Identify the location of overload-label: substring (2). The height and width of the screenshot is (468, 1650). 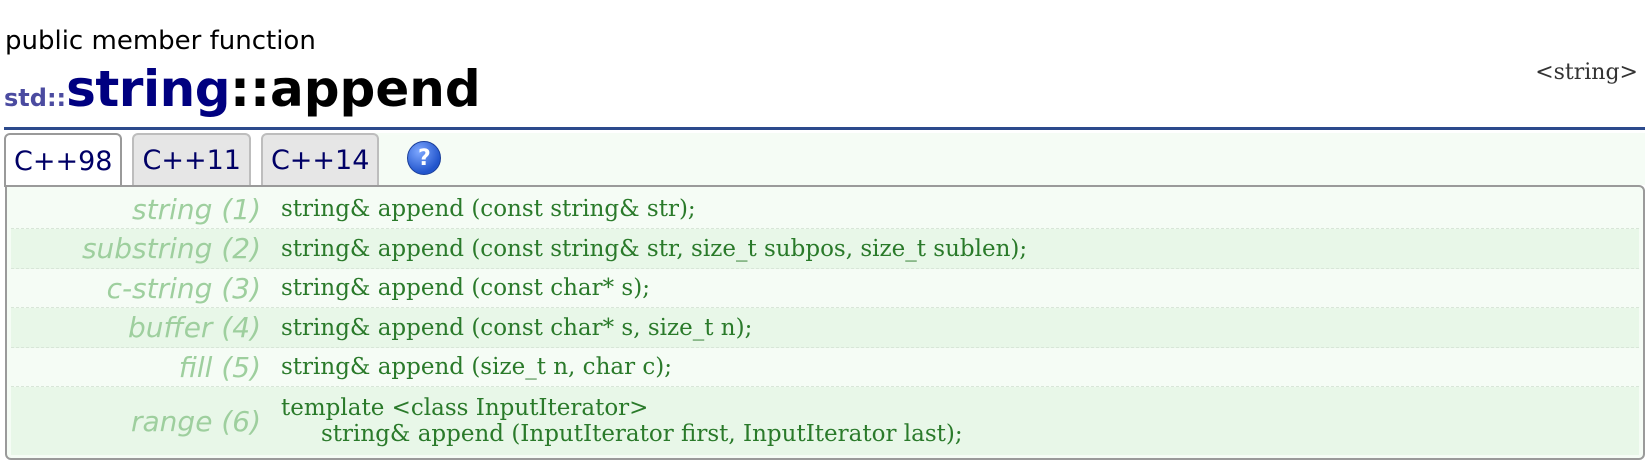
(171, 248).